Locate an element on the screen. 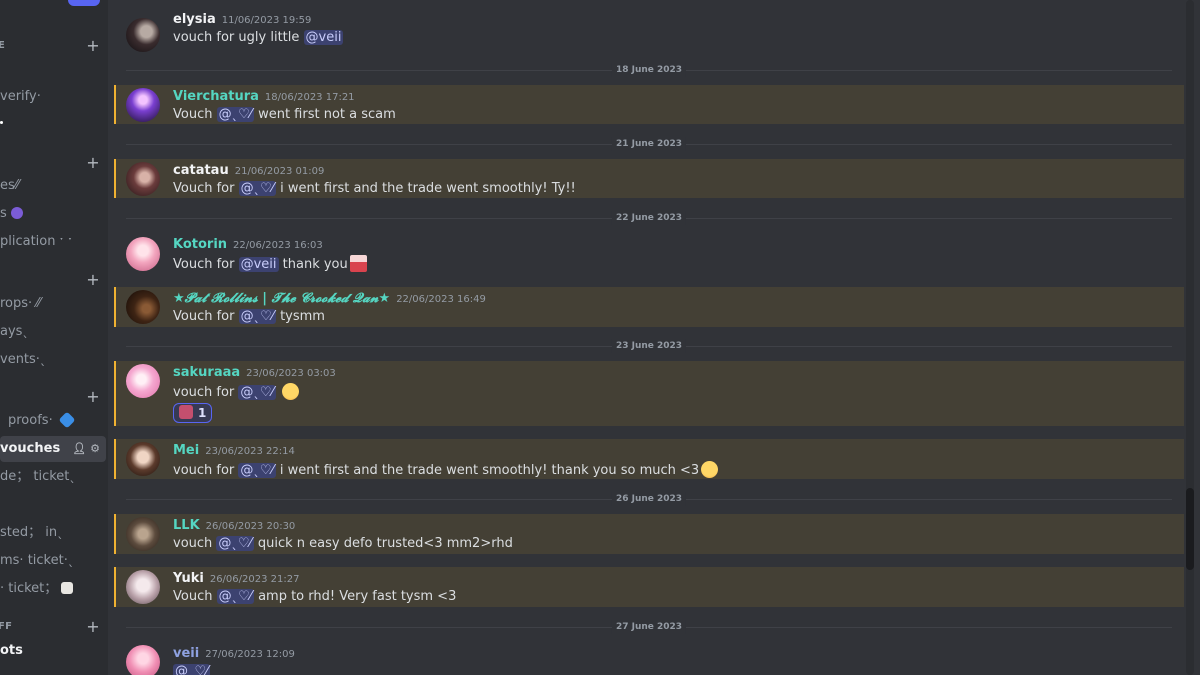 This screenshot has width=1200, height=675. username: Vierchatura is located at coordinates (216, 96).